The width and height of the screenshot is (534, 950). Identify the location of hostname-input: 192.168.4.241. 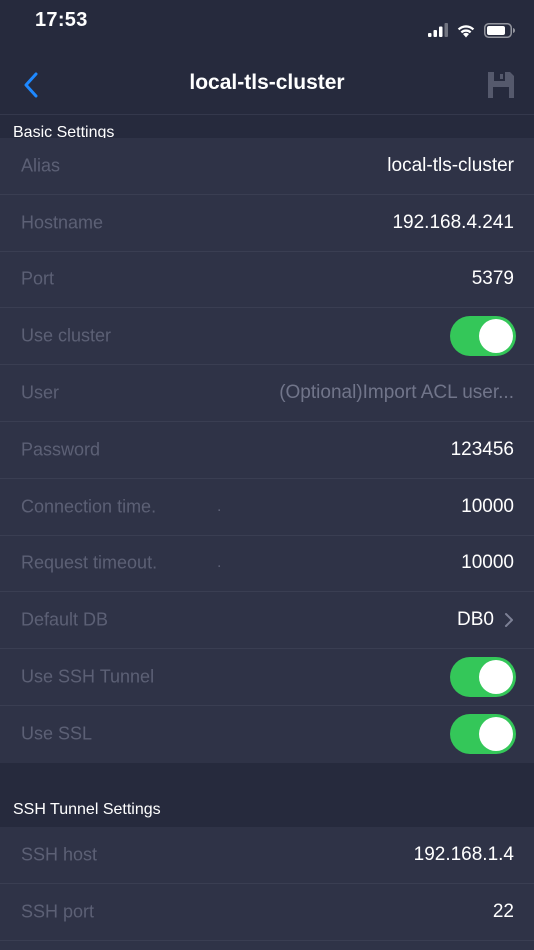
(453, 223).